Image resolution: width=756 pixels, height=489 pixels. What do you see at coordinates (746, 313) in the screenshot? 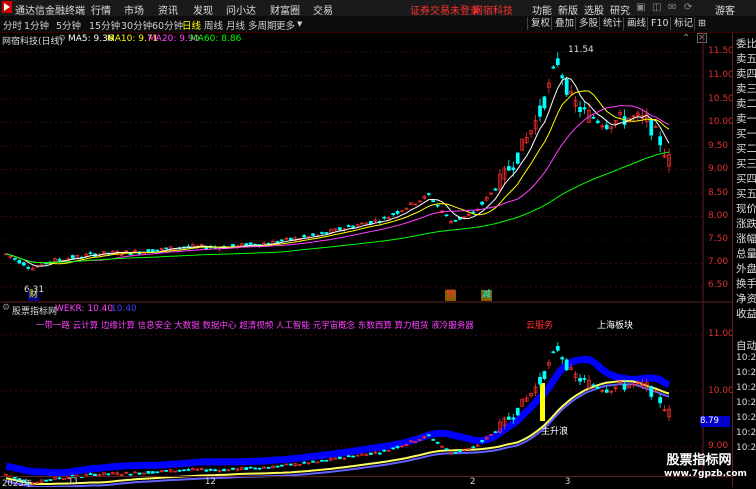
I see `side-label: 收益` at bounding box center [746, 313].